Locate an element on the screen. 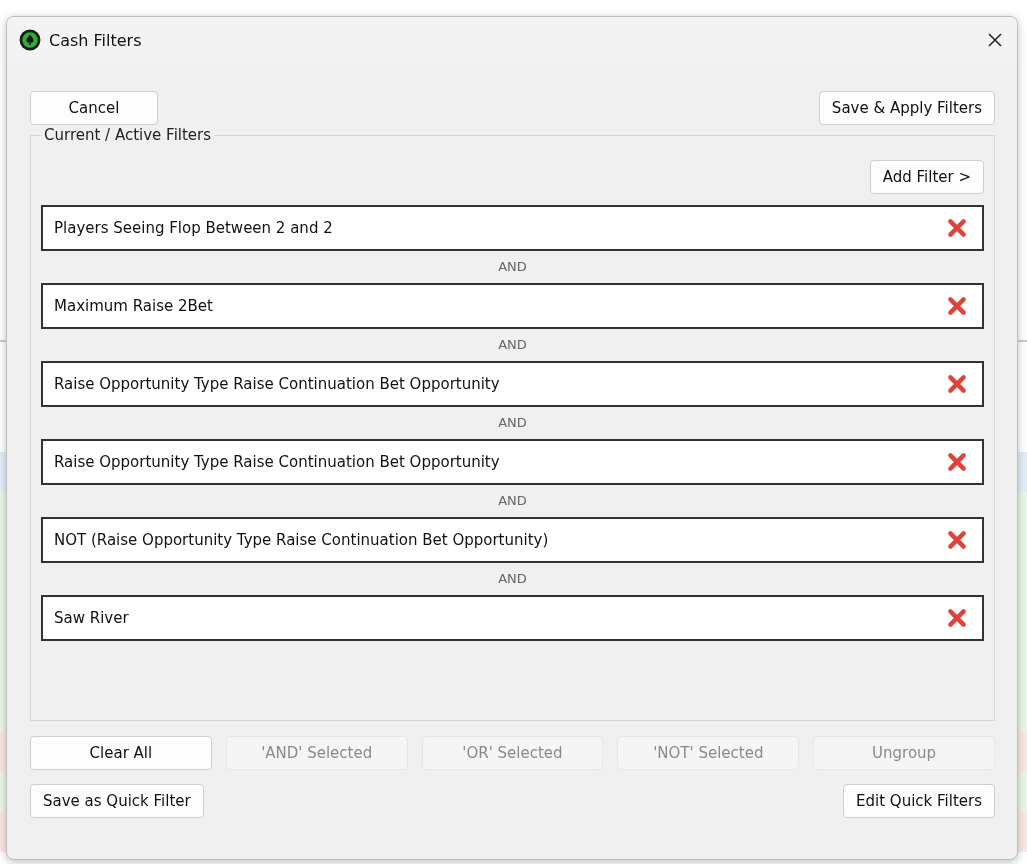 The width and height of the screenshot is (1027, 864). close-icon is located at coordinates (995, 40).